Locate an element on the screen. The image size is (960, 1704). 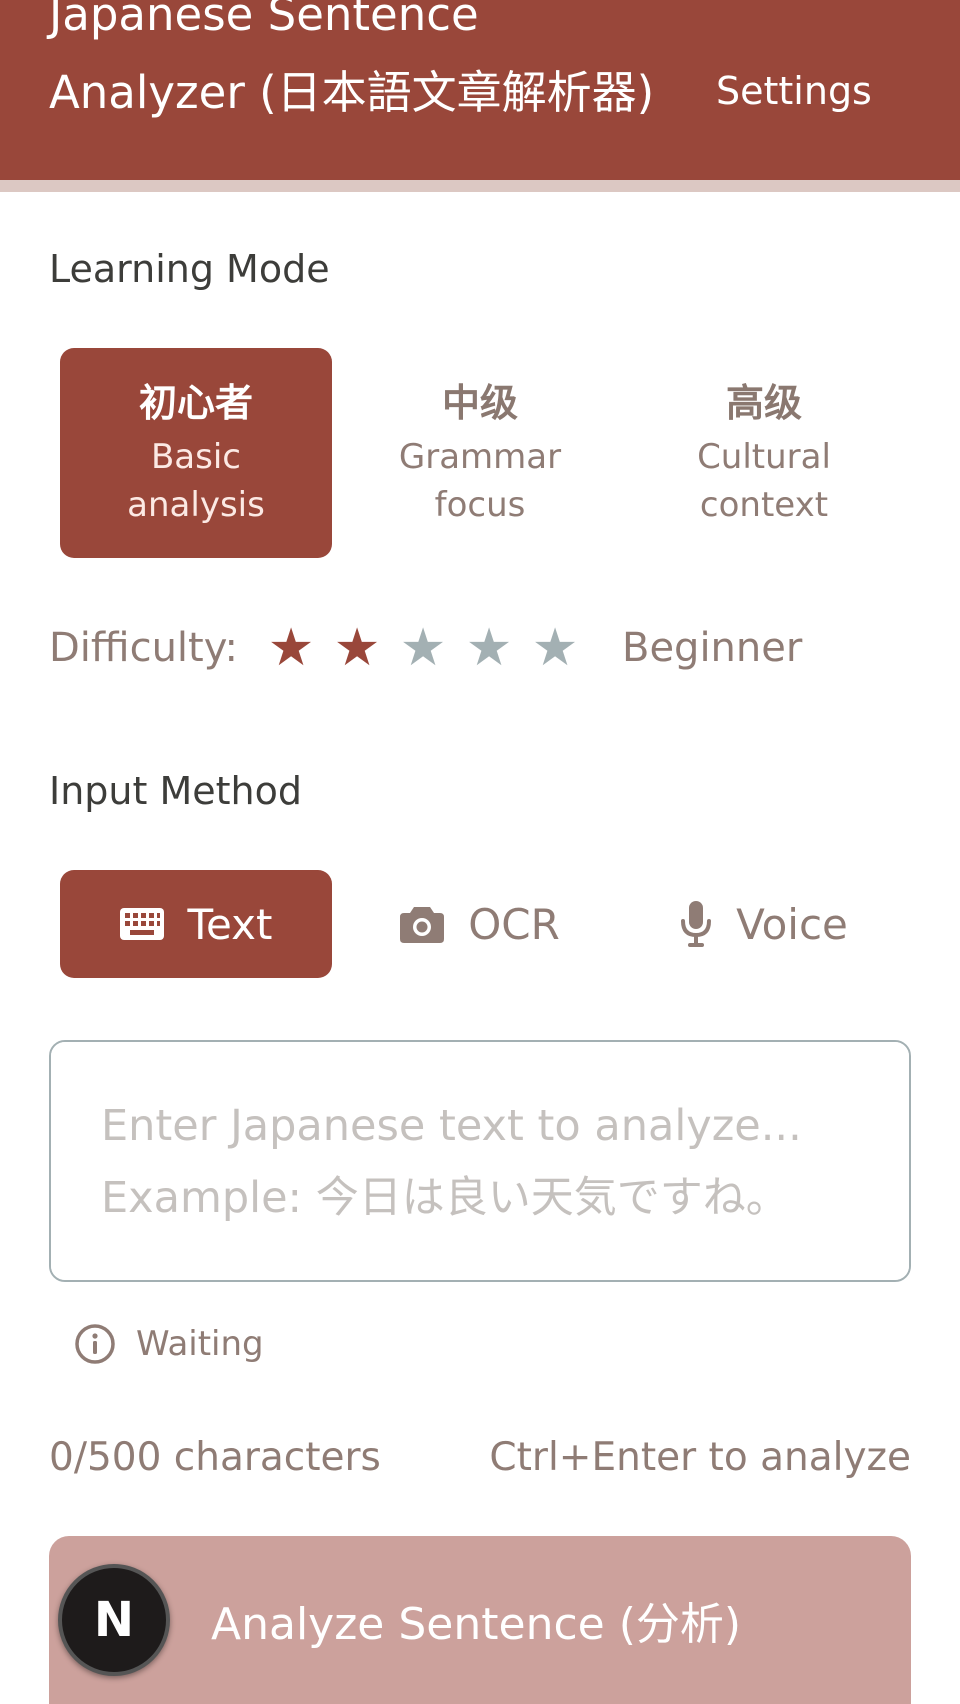
microphone-icon is located at coordinates (696, 924).